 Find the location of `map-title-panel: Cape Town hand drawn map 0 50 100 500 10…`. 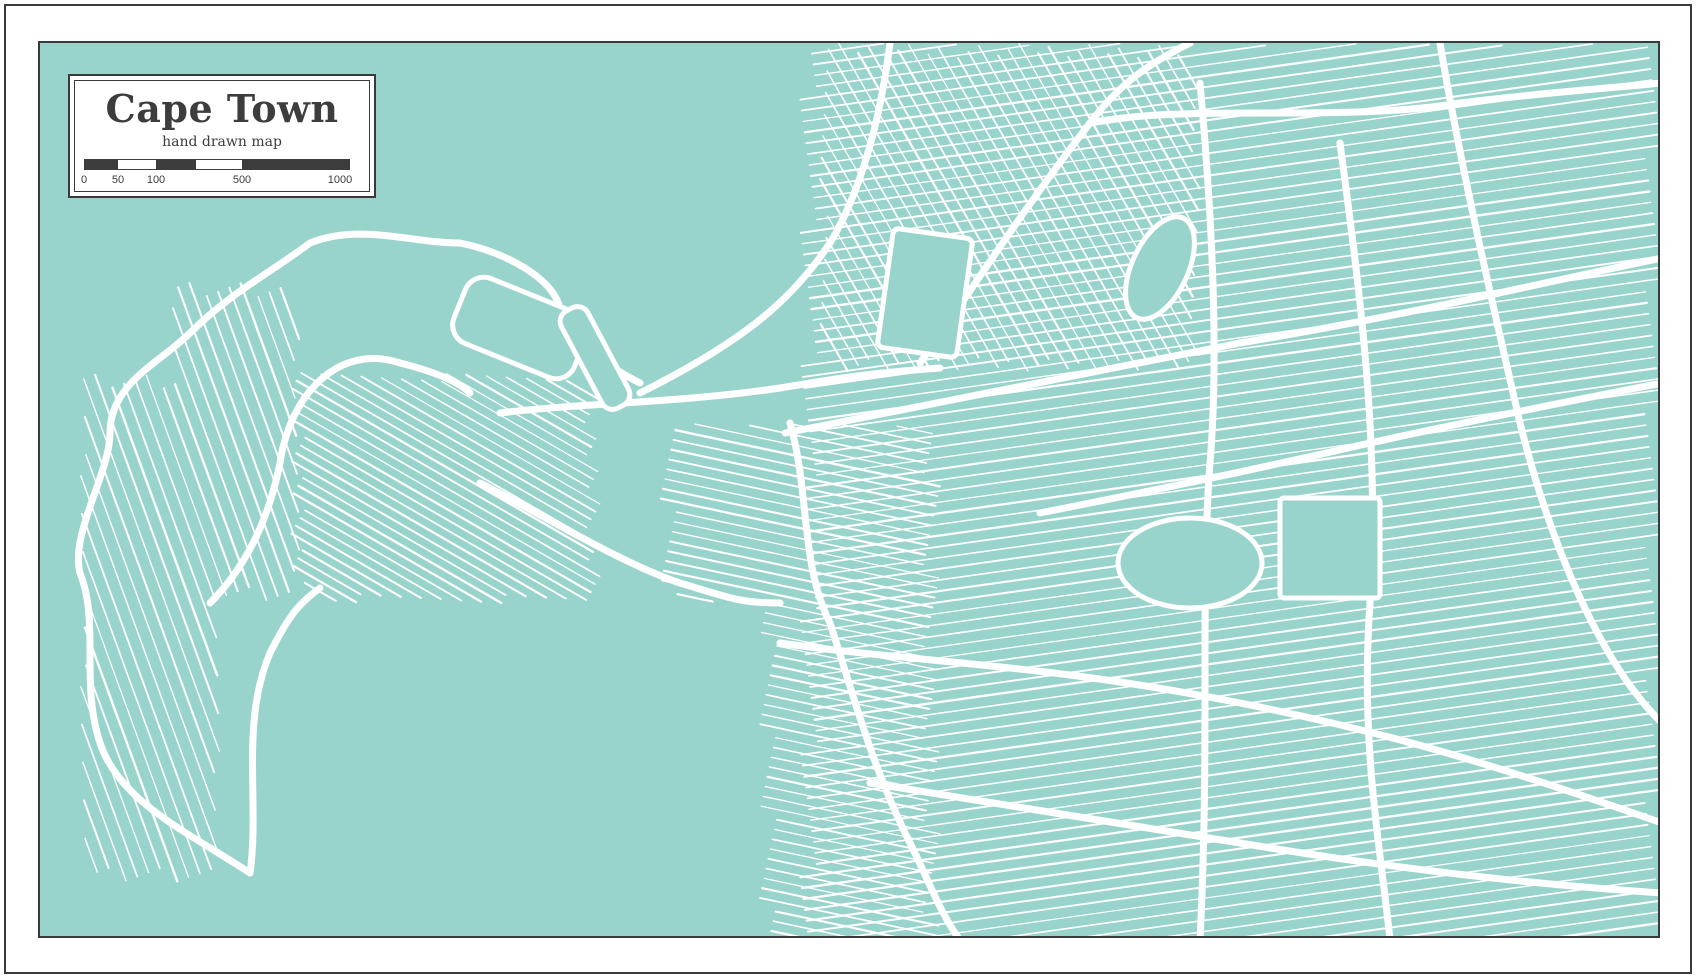

map-title-panel: Cape Town hand drawn map 0 50 100 500 10… is located at coordinates (222, 136).